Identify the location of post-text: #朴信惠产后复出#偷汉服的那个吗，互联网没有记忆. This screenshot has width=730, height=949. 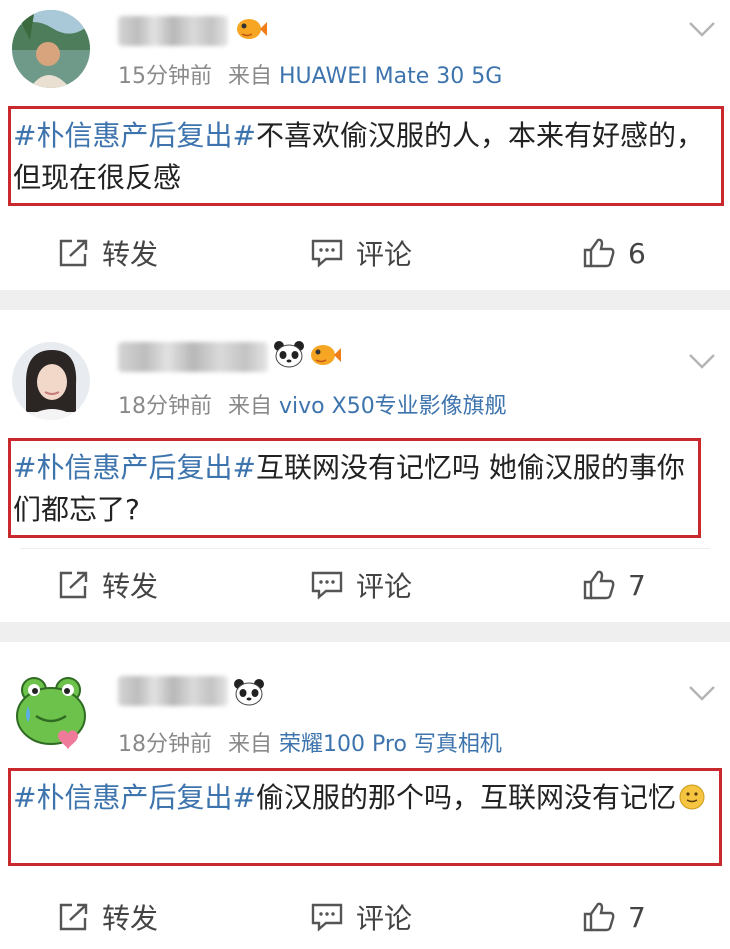
(366, 798).